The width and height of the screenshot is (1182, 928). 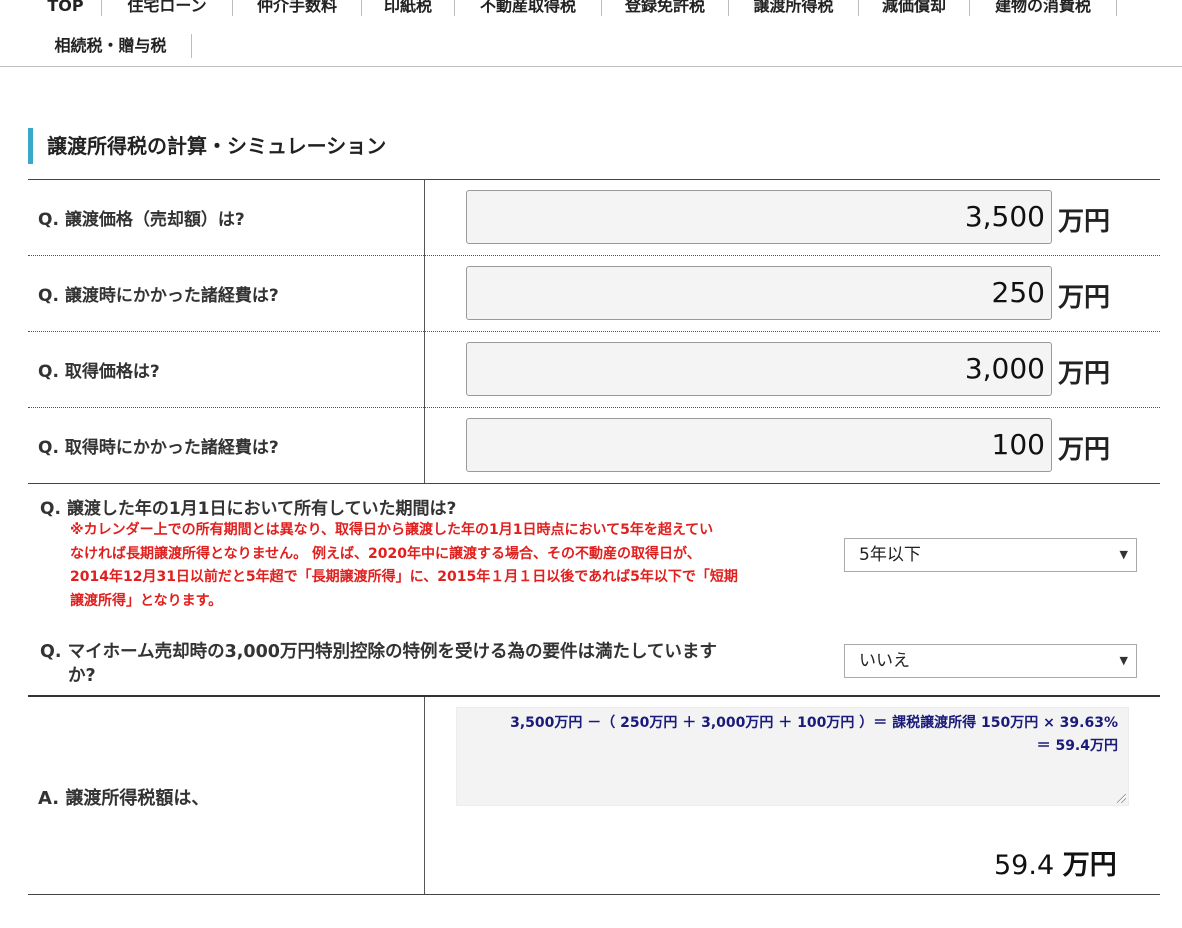 I want to click on sale-expense-input: 250, so click(x=759, y=293).